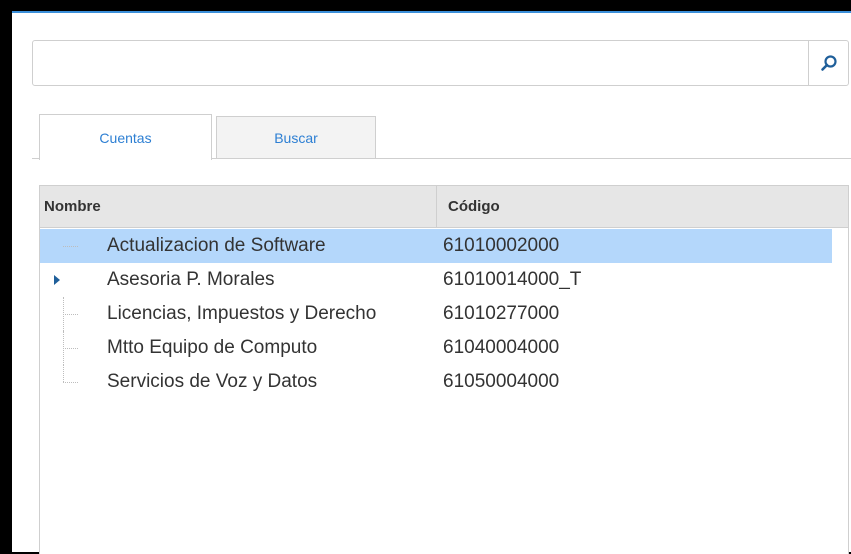  Describe the element at coordinates (242, 313) in the screenshot. I see `row-name: Licencias, Impuestos y Derecho` at that location.